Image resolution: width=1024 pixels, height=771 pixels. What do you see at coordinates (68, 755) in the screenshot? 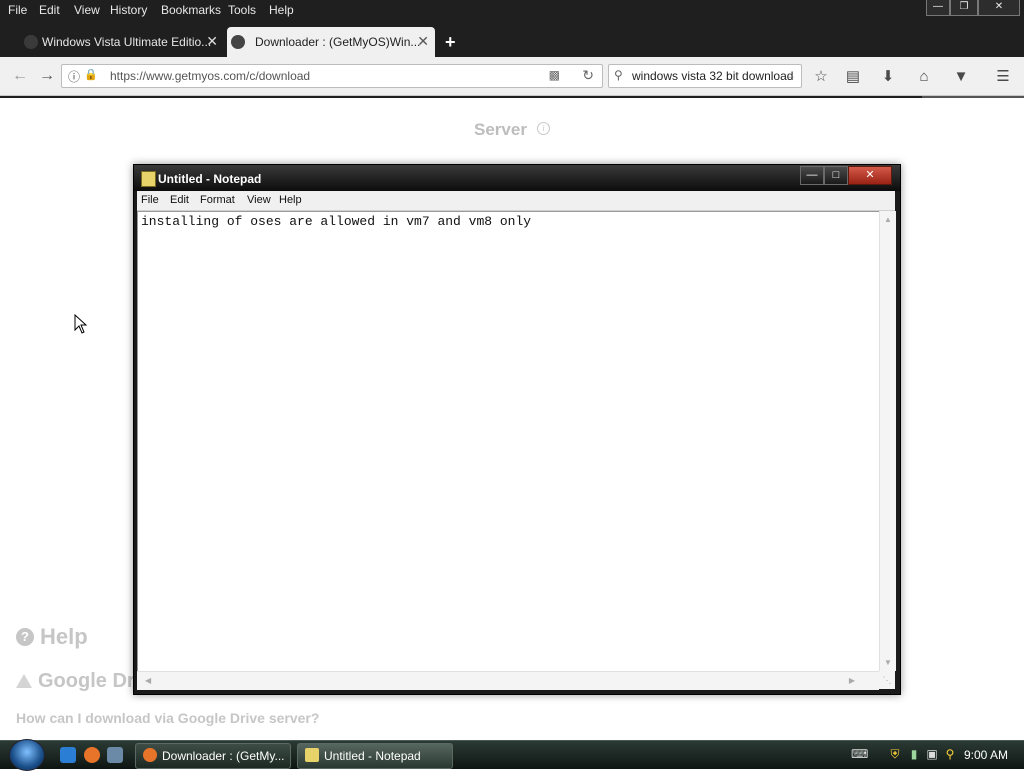
I see `ie-icon` at bounding box center [68, 755].